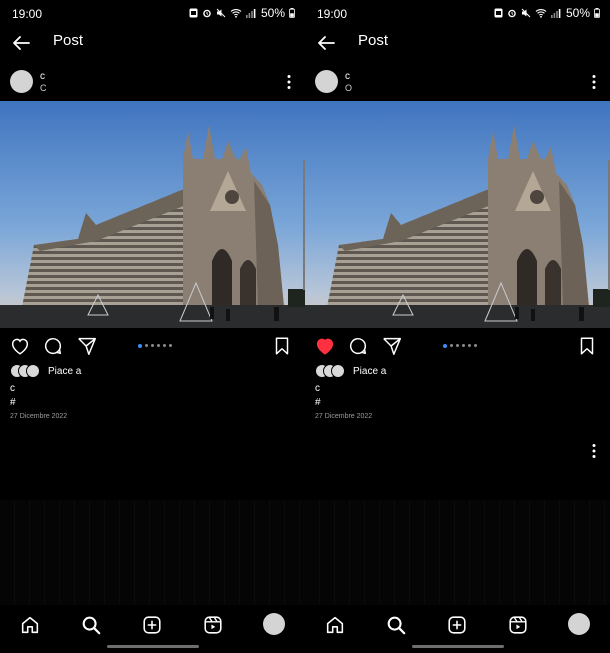 The height and width of the screenshot is (653, 610). What do you see at coordinates (373, 40) in the screenshot?
I see `page-title: Post` at bounding box center [373, 40].